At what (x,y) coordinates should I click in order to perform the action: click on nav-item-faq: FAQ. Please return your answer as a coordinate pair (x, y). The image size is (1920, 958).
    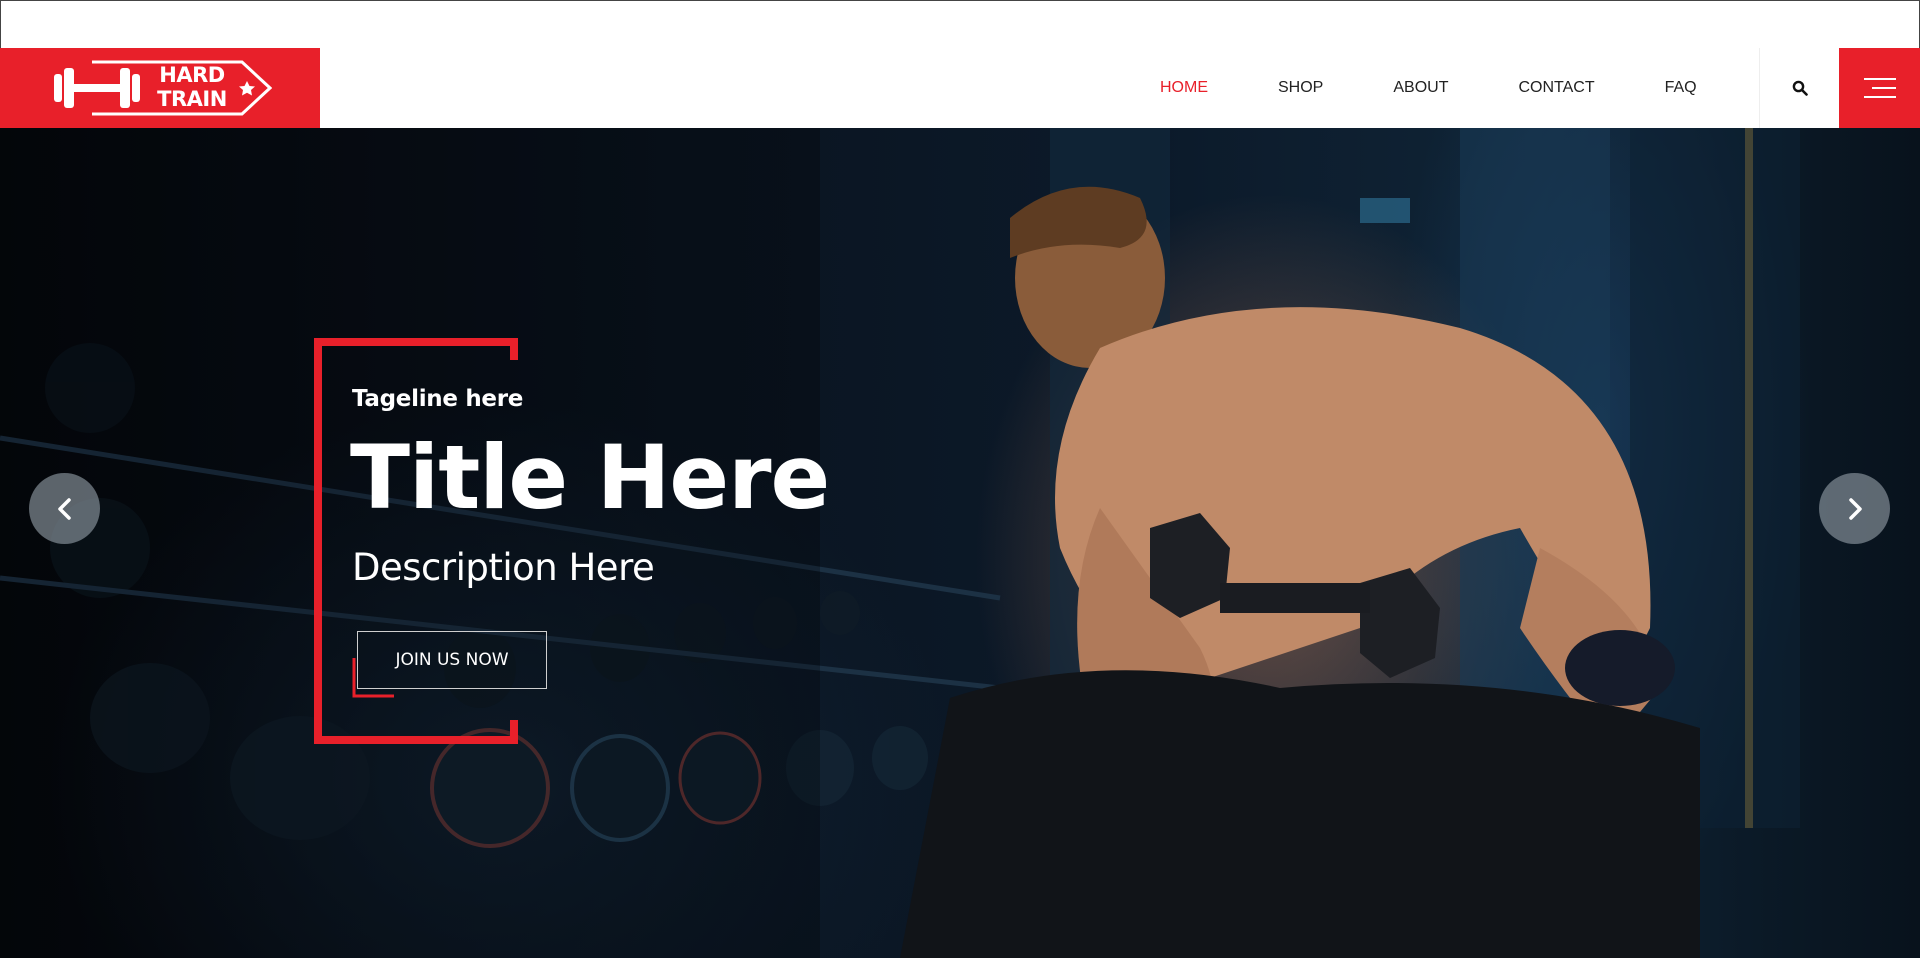
    Looking at the image, I should click on (1681, 88).